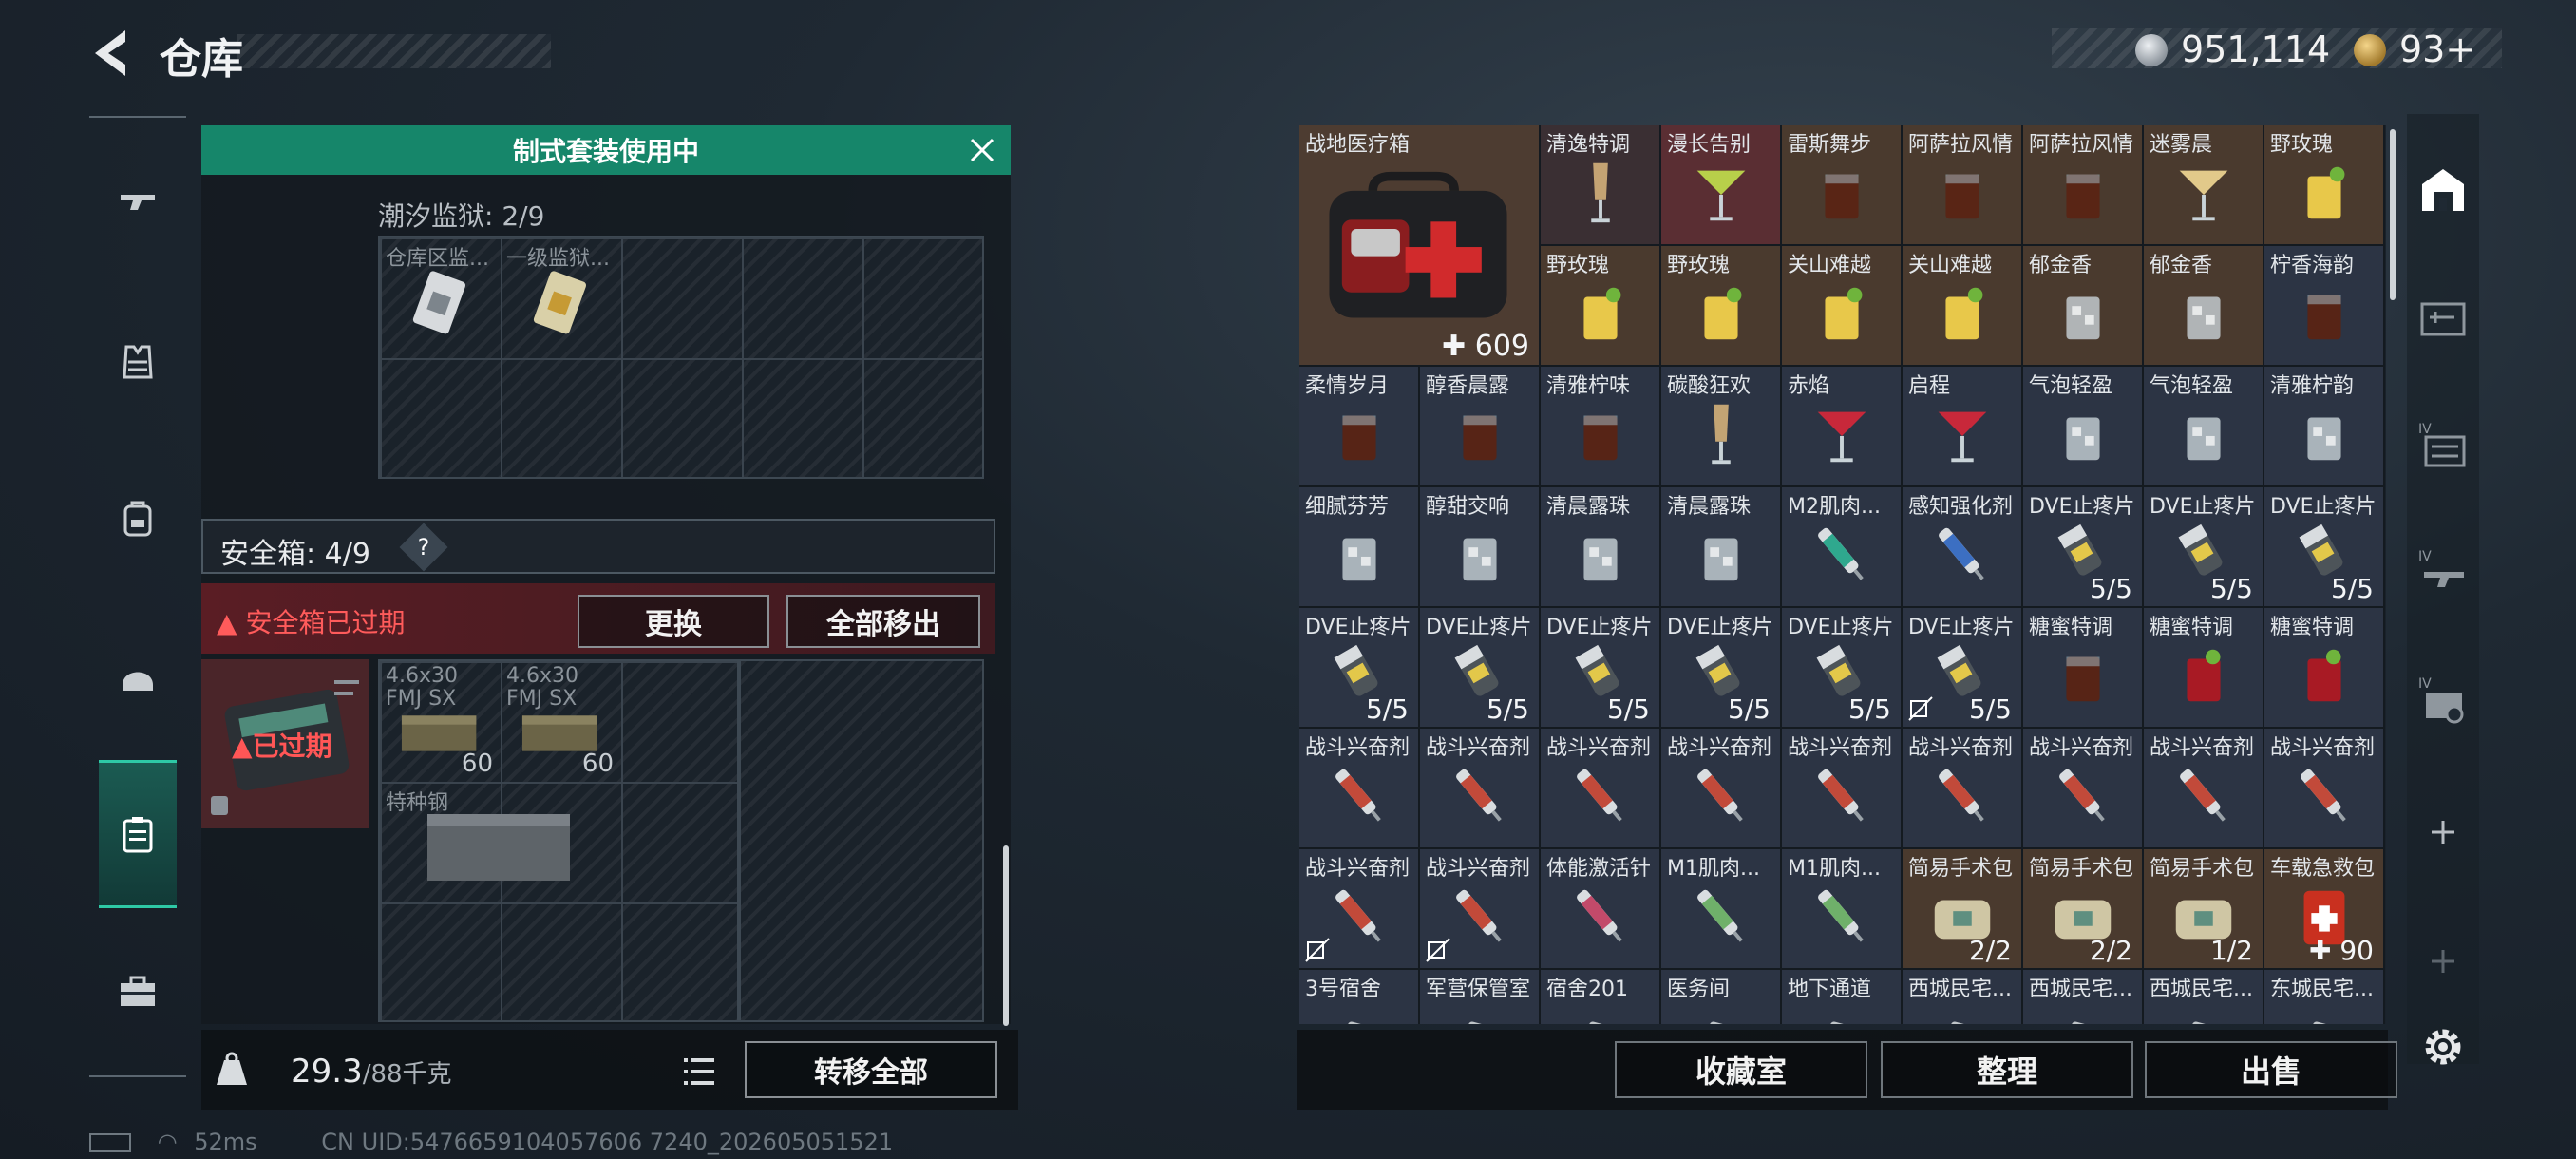 This screenshot has height=1159, width=2576. I want to click on inventory-item: 细腻芬芳, so click(1359, 547).